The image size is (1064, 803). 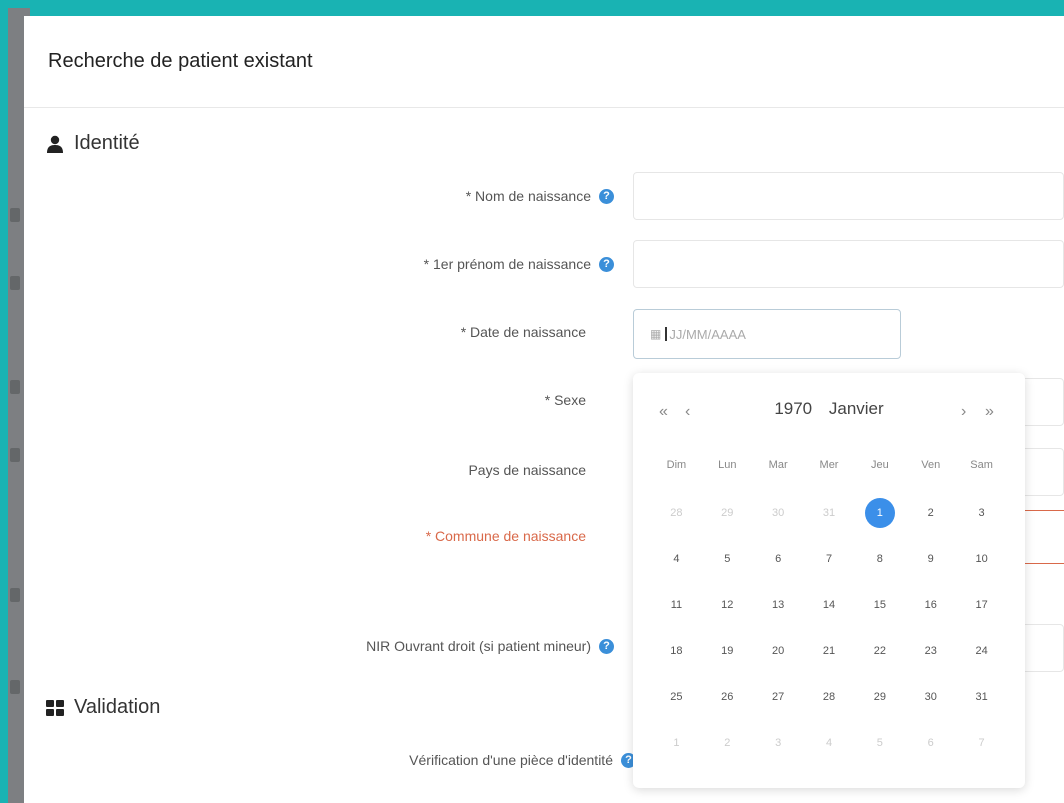 I want to click on weekday-label: Jeu, so click(x=879, y=465).